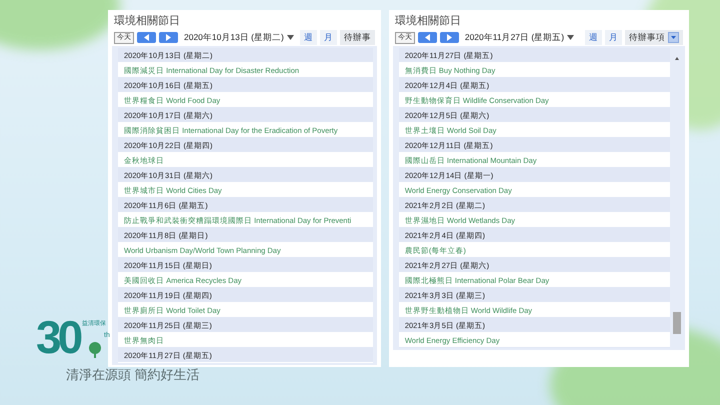 This screenshot has height=405, width=720. Describe the element at coordinates (234, 38) in the screenshot. I see `current-date: 2020年10月13日 (星期二)` at that location.